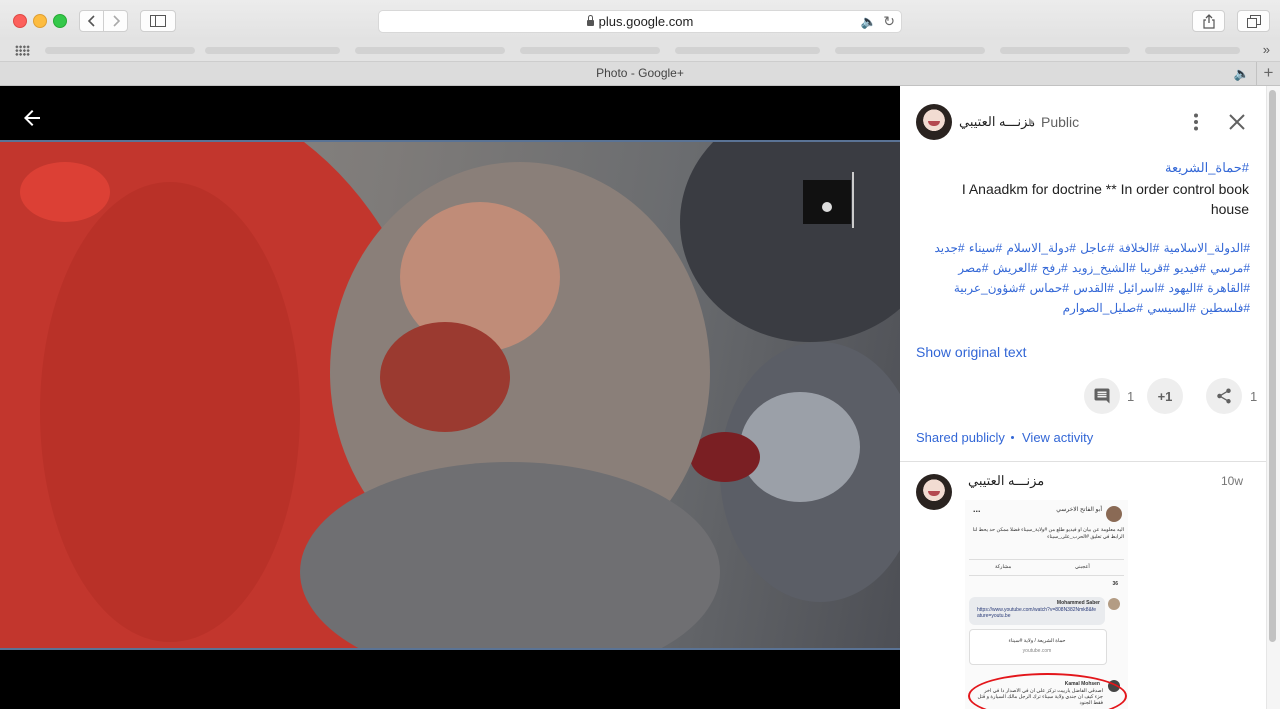 The height and width of the screenshot is (709, 1280). What do you see at coordinates (971, 352) in the screenshot?
I see `show-original-link: Show original text` at bounding box center [971, 352].